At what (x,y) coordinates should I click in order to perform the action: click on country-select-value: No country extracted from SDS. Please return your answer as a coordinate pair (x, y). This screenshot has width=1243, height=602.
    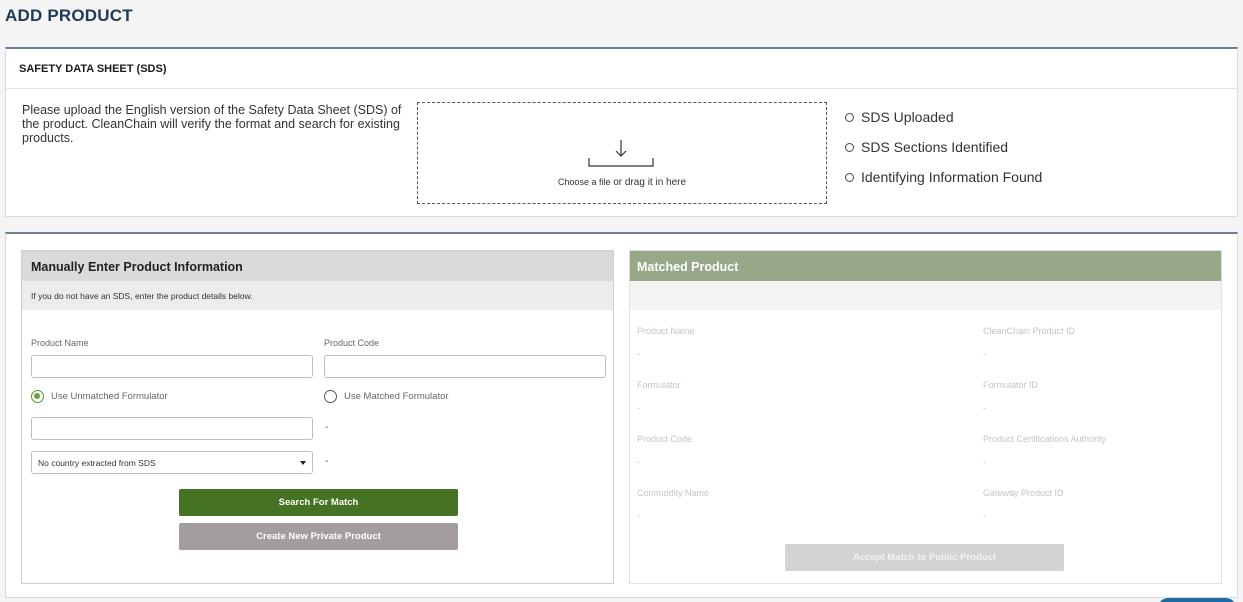
    Looking at the image, I should click on (97, 463).